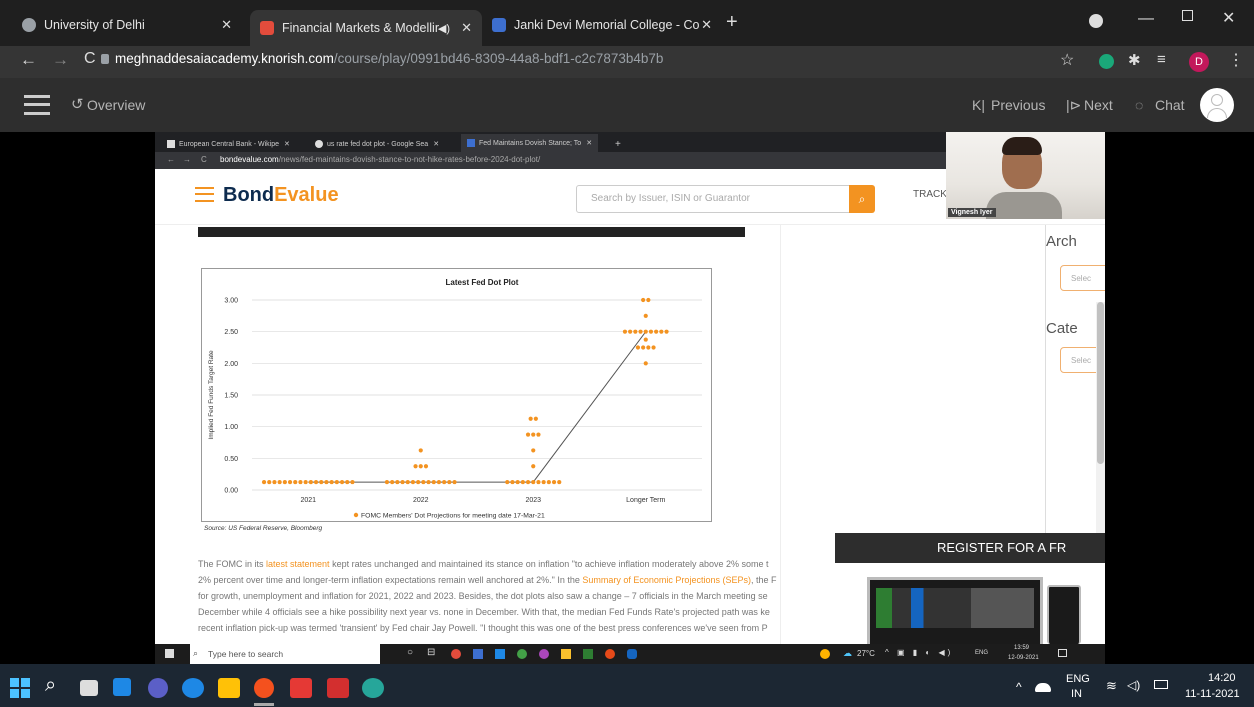 This screenshot has height=707, width=1254. What do you see at coordinates (1217, 105) in the screenshot?
I see `user-avatar` at bounding box center [1217, 105].